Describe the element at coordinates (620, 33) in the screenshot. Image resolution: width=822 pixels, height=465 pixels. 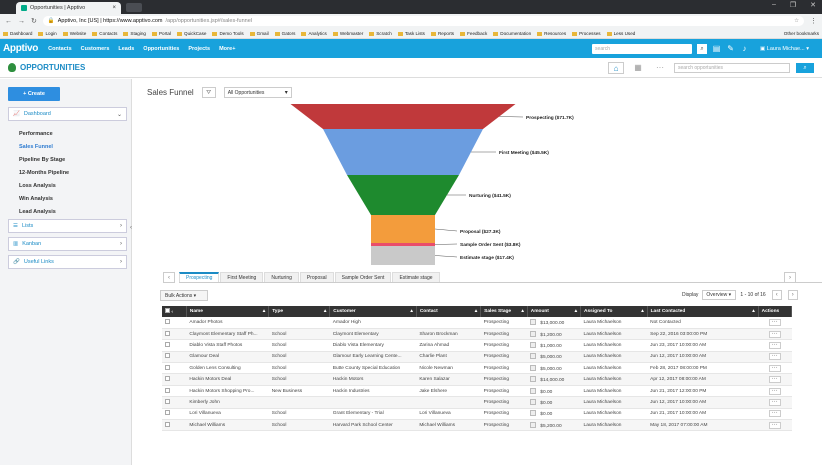
I see `bookmark-item: Less Used` at that location.